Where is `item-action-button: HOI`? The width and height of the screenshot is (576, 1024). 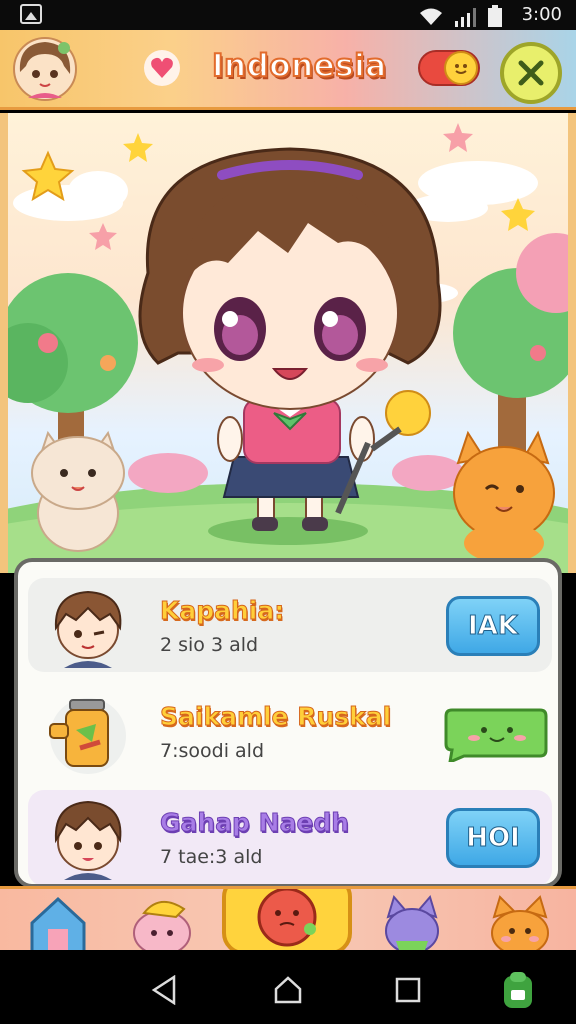
item-action-button: HOI is located at coordinates (493, 838).